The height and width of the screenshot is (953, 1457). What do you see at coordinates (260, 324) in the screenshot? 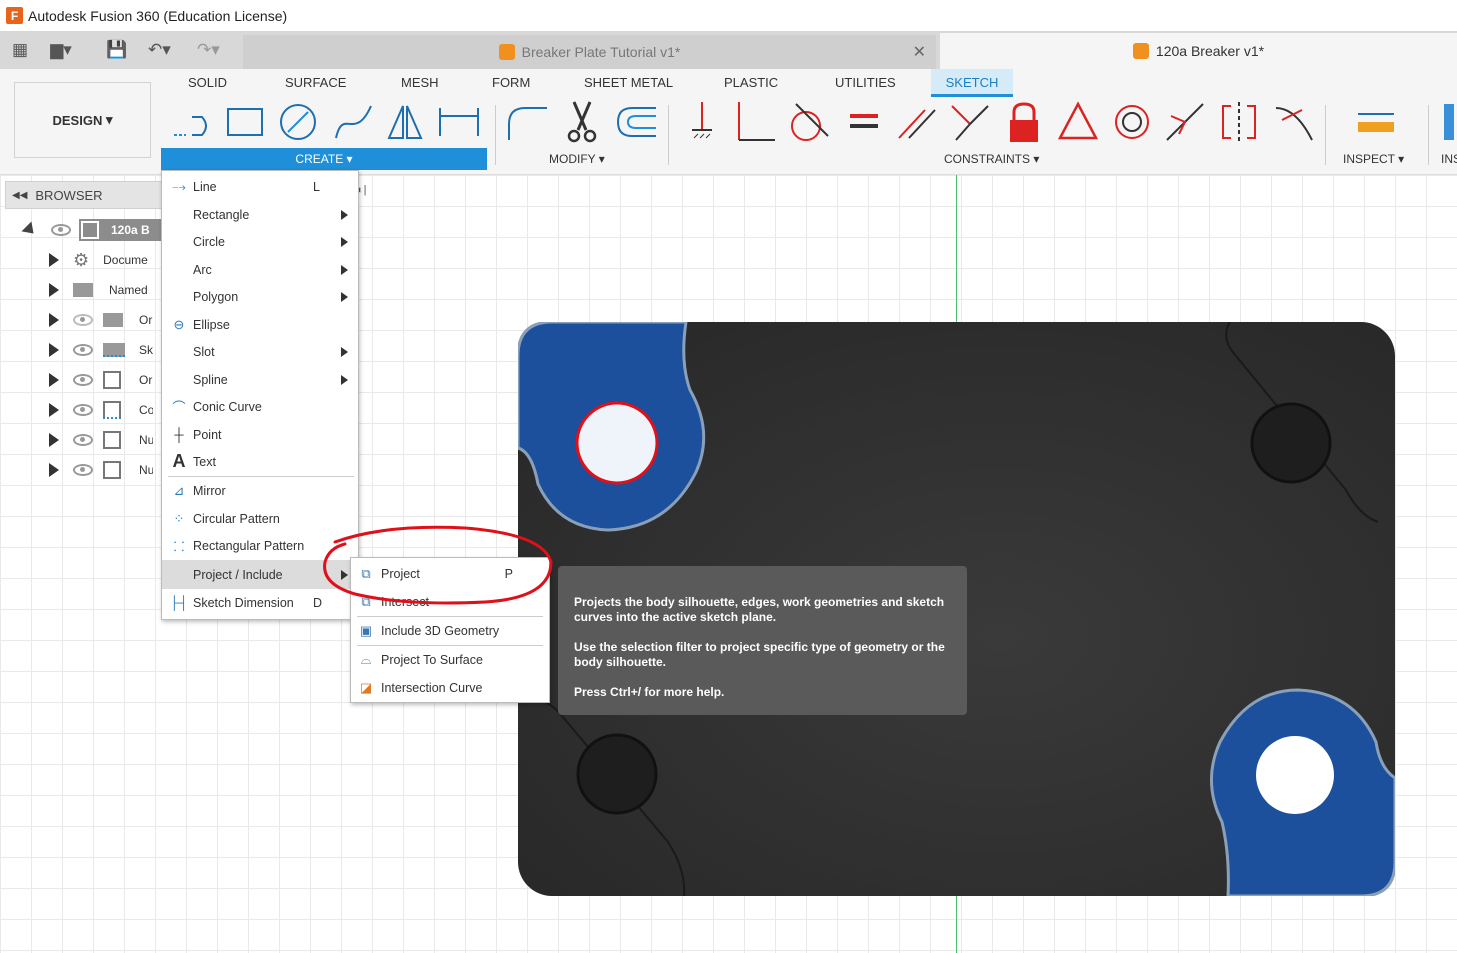
I see `menu-item-ellipse: ⊖ Ellipse` at bounding box center [260, 324].